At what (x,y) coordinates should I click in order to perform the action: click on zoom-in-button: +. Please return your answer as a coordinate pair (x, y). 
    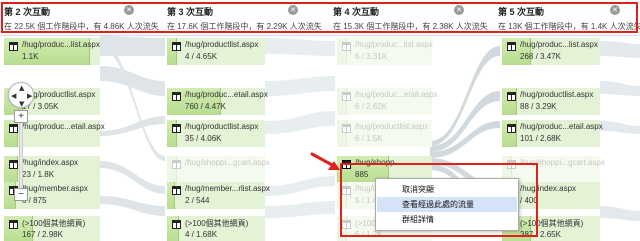
    Looking at the image, I should click on (21, 116).